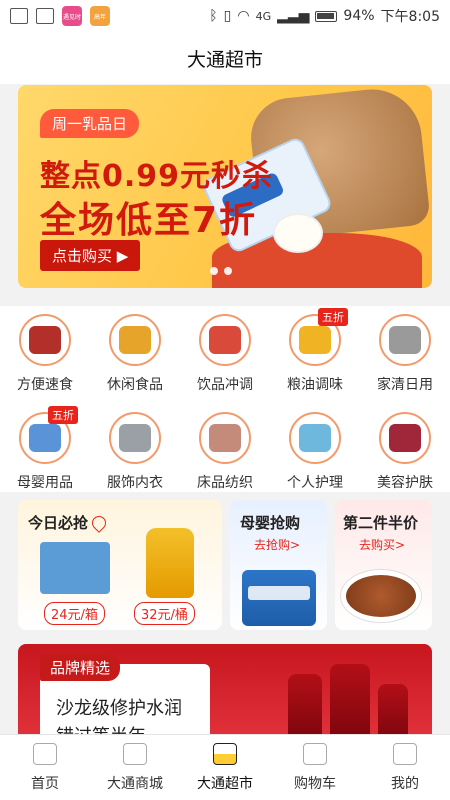 The image size is (450, 800). What do you see at coordinates (68, 522) in the screenshot?
I see `today-deals-title: 今日必抢` at bounding box center [68, 522].